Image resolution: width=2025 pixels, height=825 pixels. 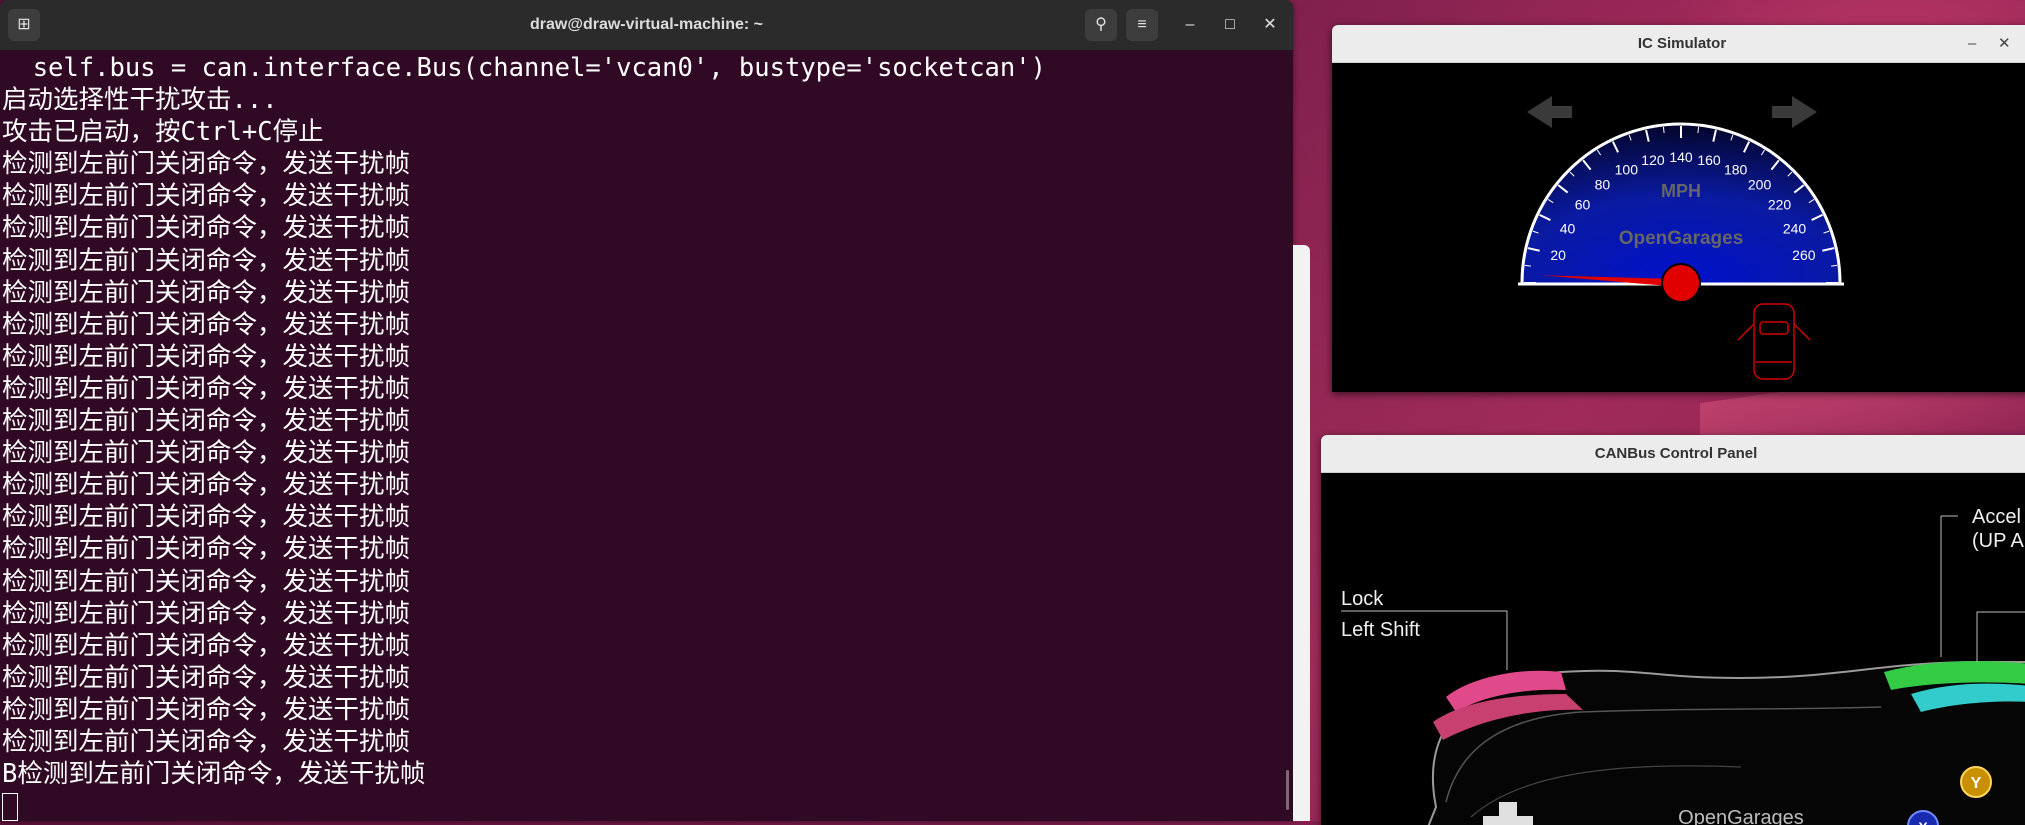 I want to click on speedometer-tick-label: 80, so click(x=1603, y=184).